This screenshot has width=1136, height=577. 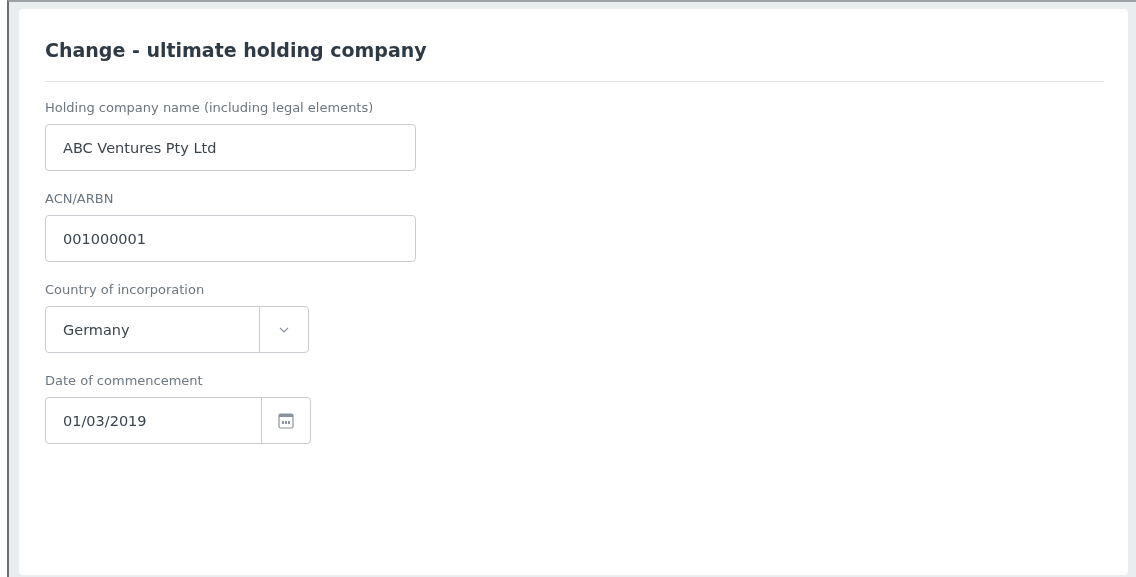 What do you see at coordinates (286, 420) in the screenshot?
I see `calendar-icon` at bounding box center [286, 420].